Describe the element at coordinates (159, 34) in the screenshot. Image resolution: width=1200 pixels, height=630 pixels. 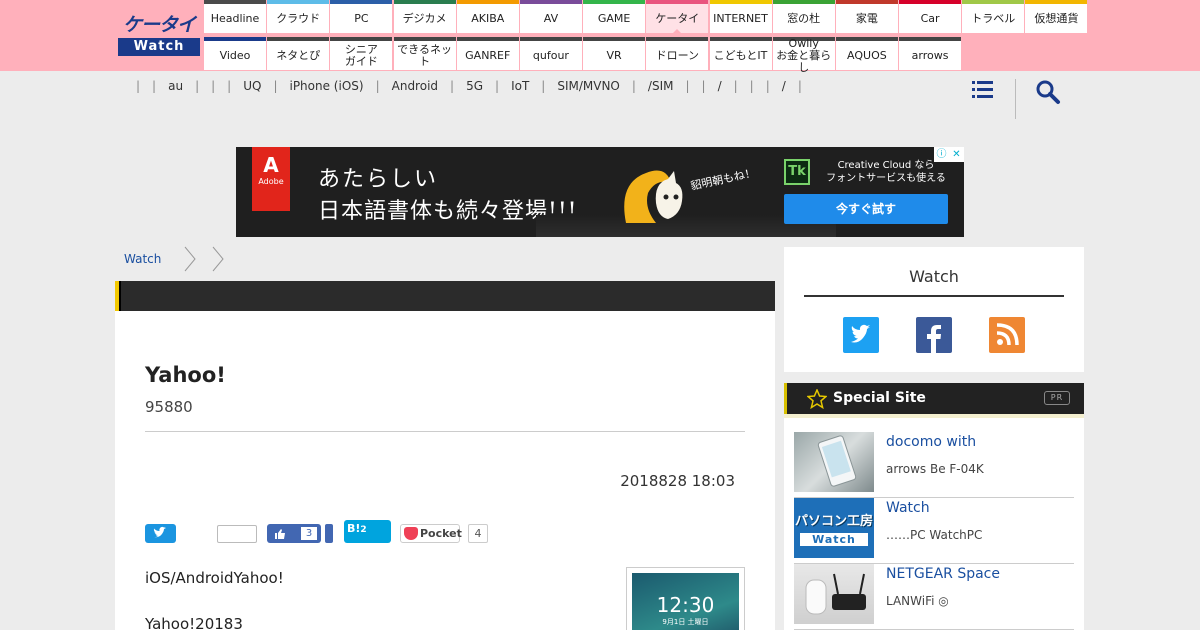
I see `site-logo: ケータイ Watch` at that location.